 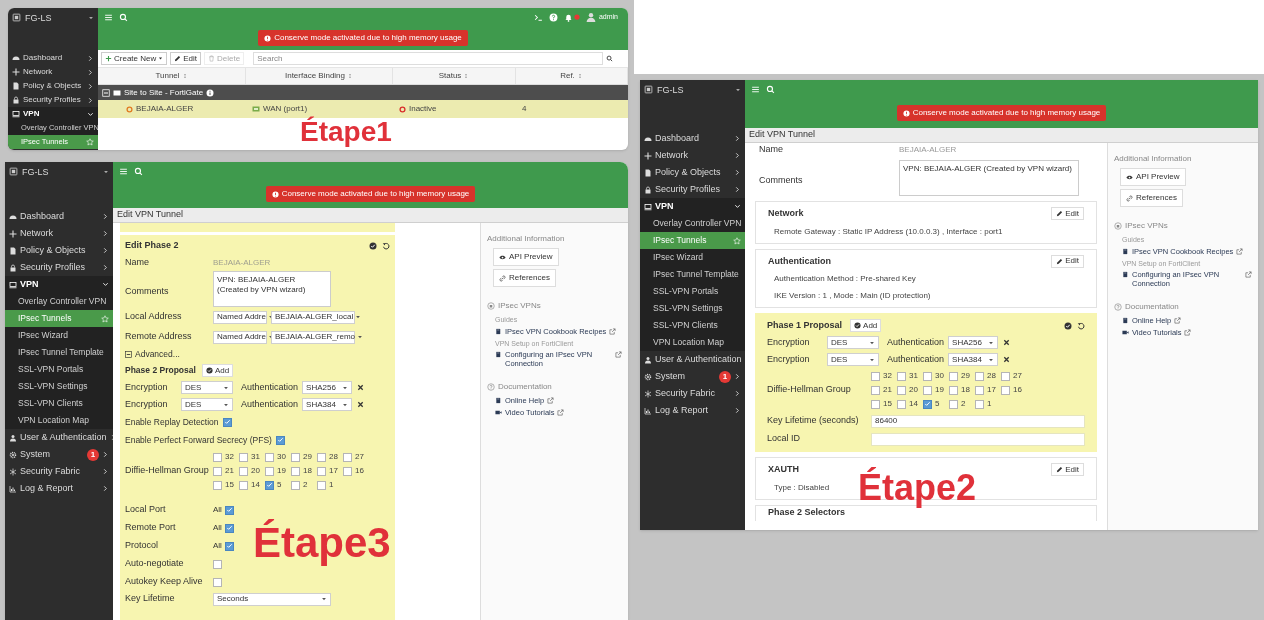 I want to click on text-field, so click(x=978, y=439).